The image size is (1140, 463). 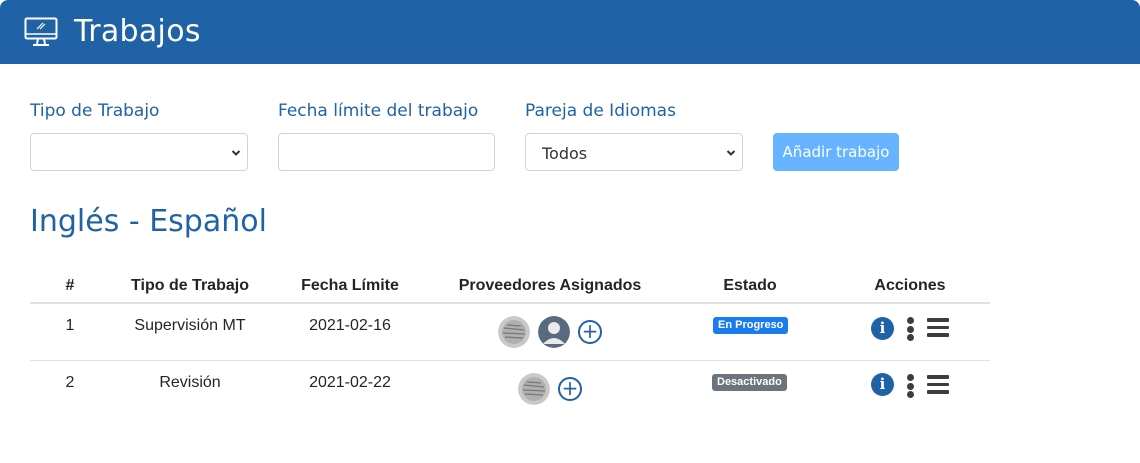 I want to click on section-title: Inglés - Español, so click(x=148, y=221).